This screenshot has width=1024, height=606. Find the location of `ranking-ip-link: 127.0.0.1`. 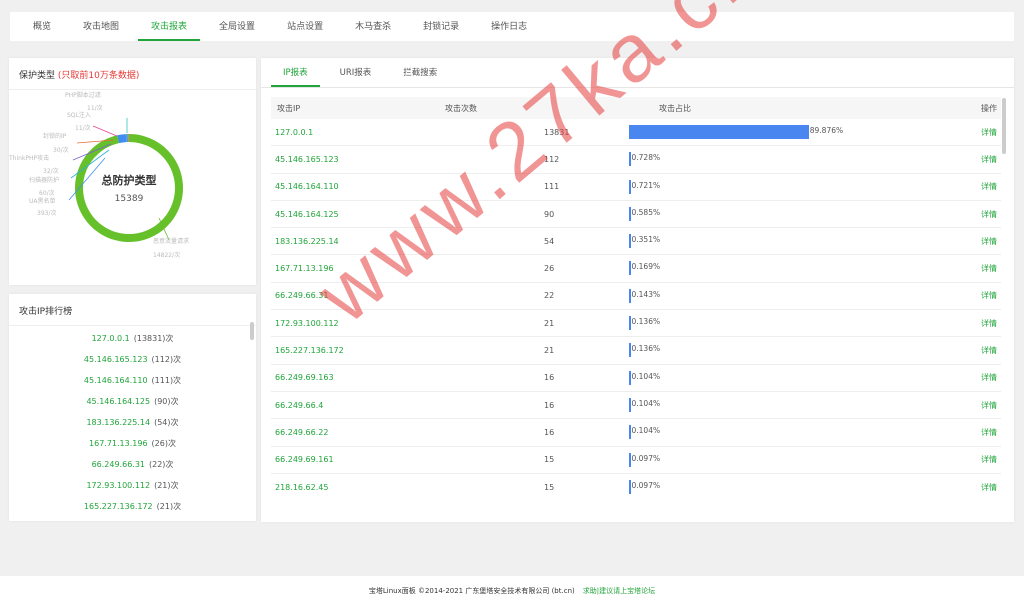

ranking-ip-link: 127.0.0.1 is located at coordinates (111, 338).